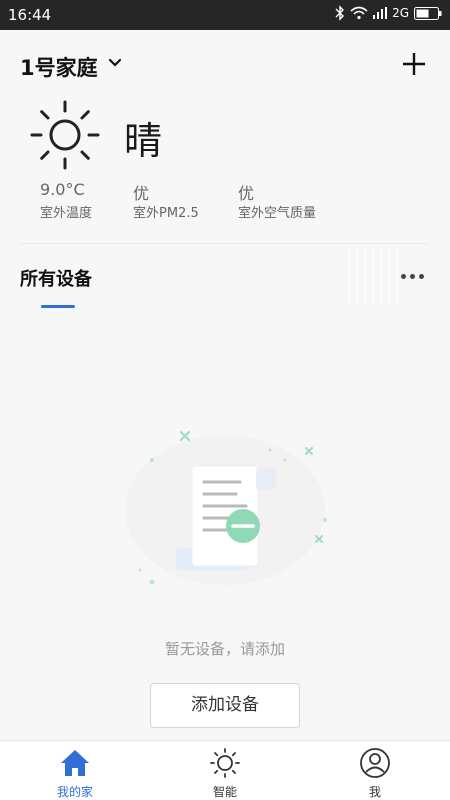  Describe the element at coordinates (58, 306) in the screenshot. I see `tab-indicator` at that location.